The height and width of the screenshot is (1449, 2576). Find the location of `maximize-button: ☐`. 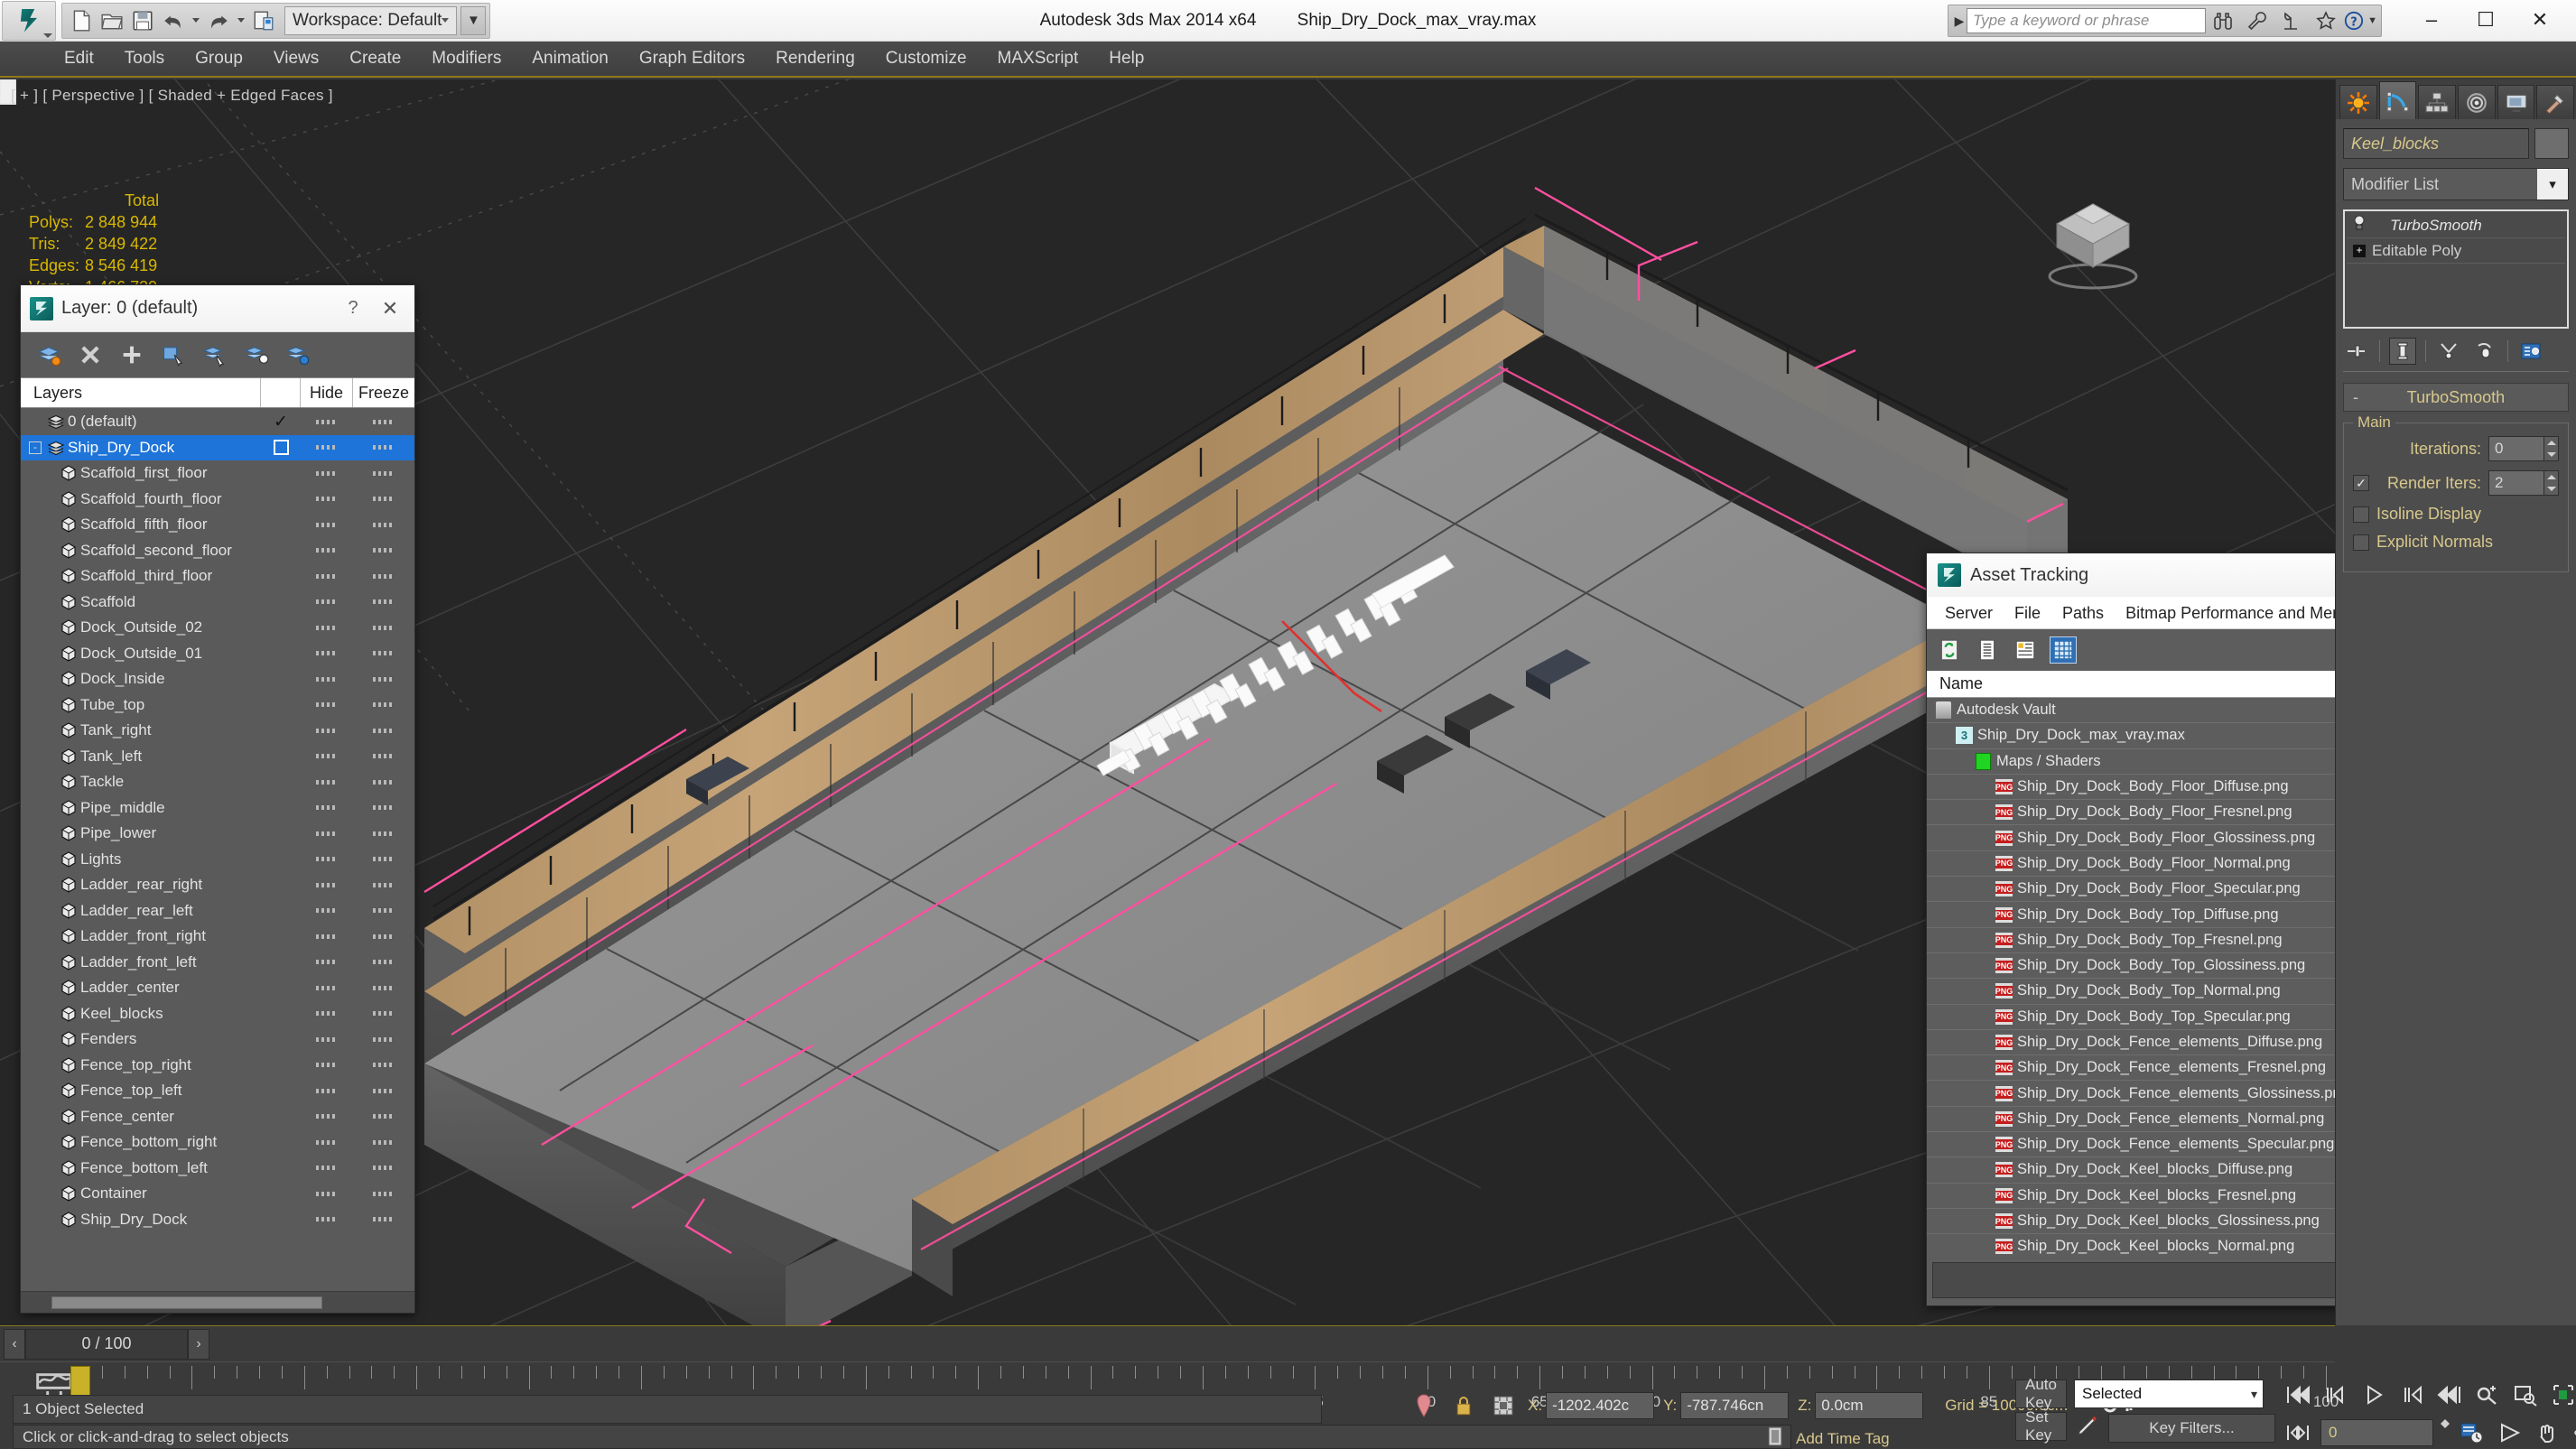

maximize-button: ☐ is located at coordinates (2486, 20).